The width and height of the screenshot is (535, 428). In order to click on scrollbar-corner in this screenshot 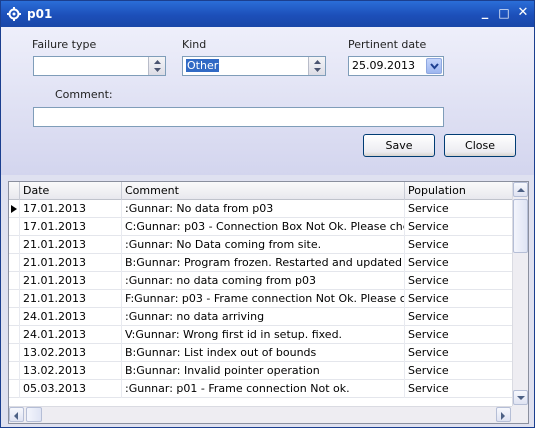, I will do `click(520, 414)`.